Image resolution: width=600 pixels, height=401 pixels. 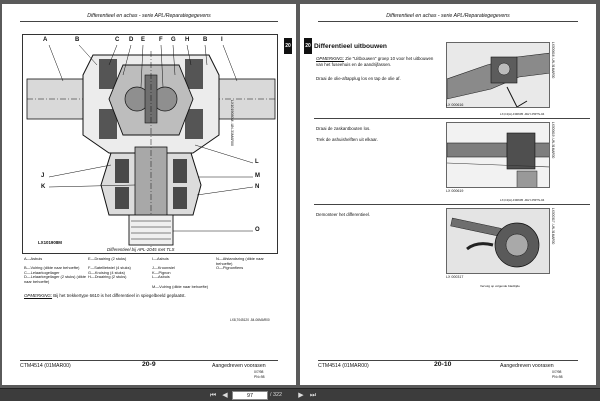 What do you see at coordinates (343, 128) in the screenshot?
I see `step-loosen-bolts: Draai de zaskantbouten los.` at bounding box center [343, 128].